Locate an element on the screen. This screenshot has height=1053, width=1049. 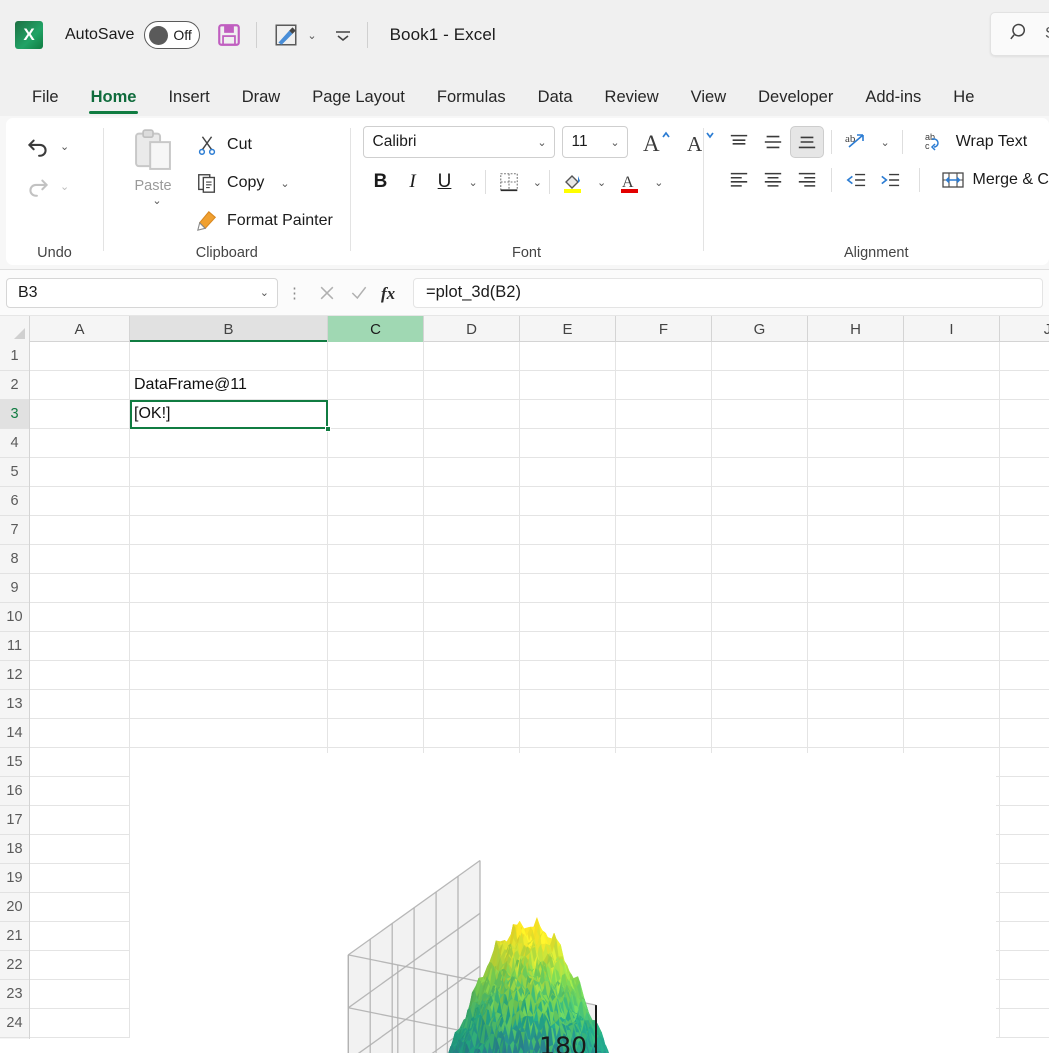
decrease-indent-button is located at coordinates (856, 180).